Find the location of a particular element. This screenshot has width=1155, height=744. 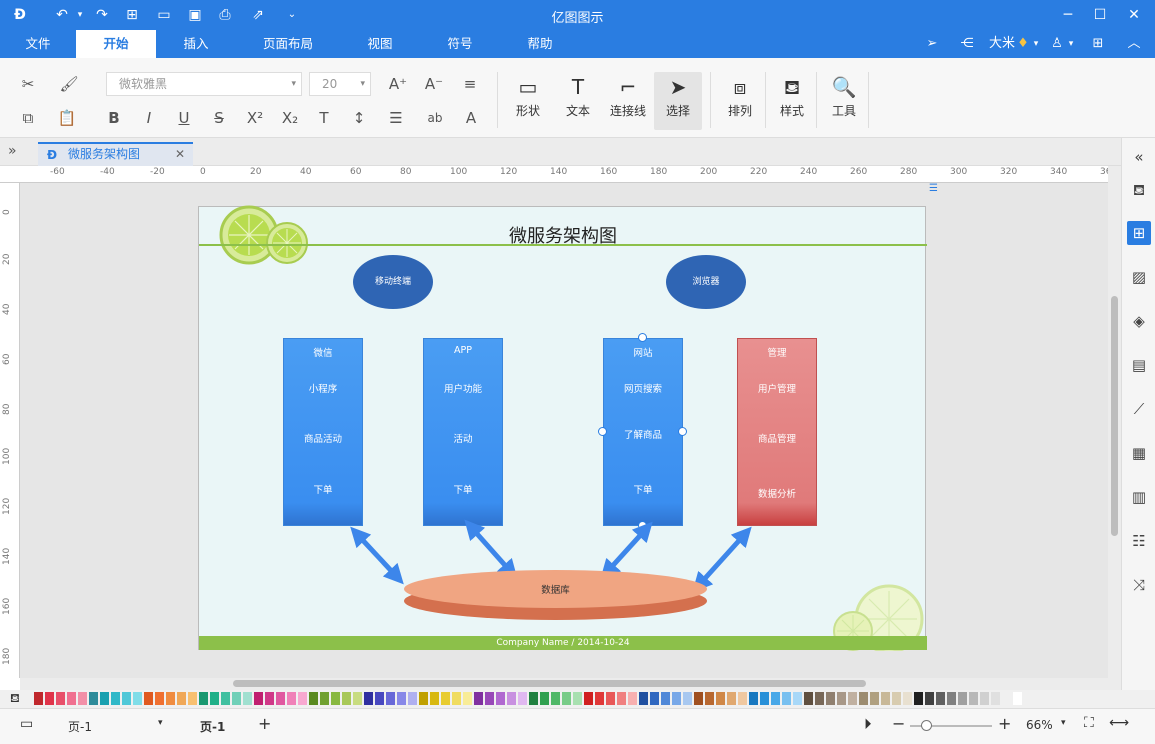

close-icon: ✕ is located at coordinates (1134, 15).